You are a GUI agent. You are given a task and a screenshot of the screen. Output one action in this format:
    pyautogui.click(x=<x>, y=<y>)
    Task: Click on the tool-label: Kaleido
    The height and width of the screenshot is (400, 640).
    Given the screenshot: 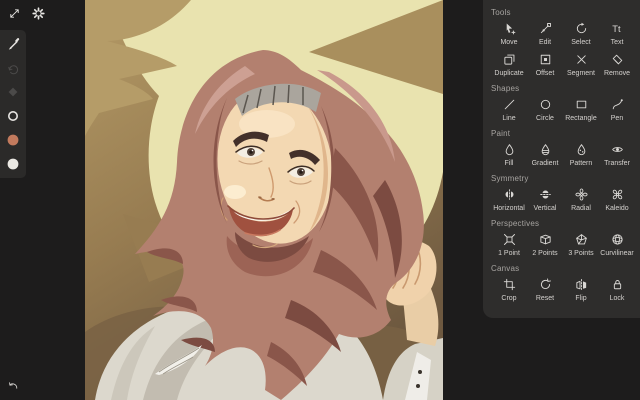 What is the action you would take?
    pyautogui.click(x=617, y=208)
    